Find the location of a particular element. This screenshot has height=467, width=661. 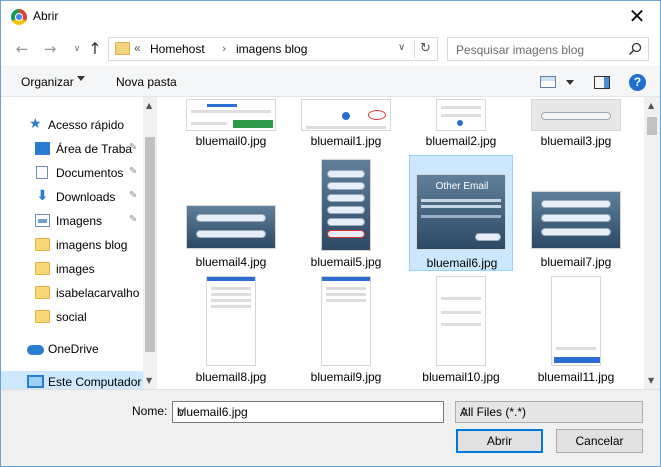

open-button: Abrir is located at coordinates (499, 441).